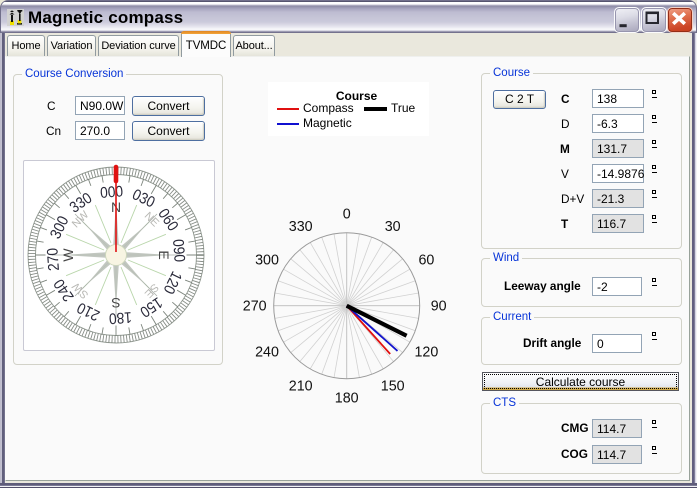 The width and height of the screenshot is (697, 488). What do you see at coordinates (267, 353) in the screenshot?
I see `svg-text: 240` at bounding box center [267, 353].